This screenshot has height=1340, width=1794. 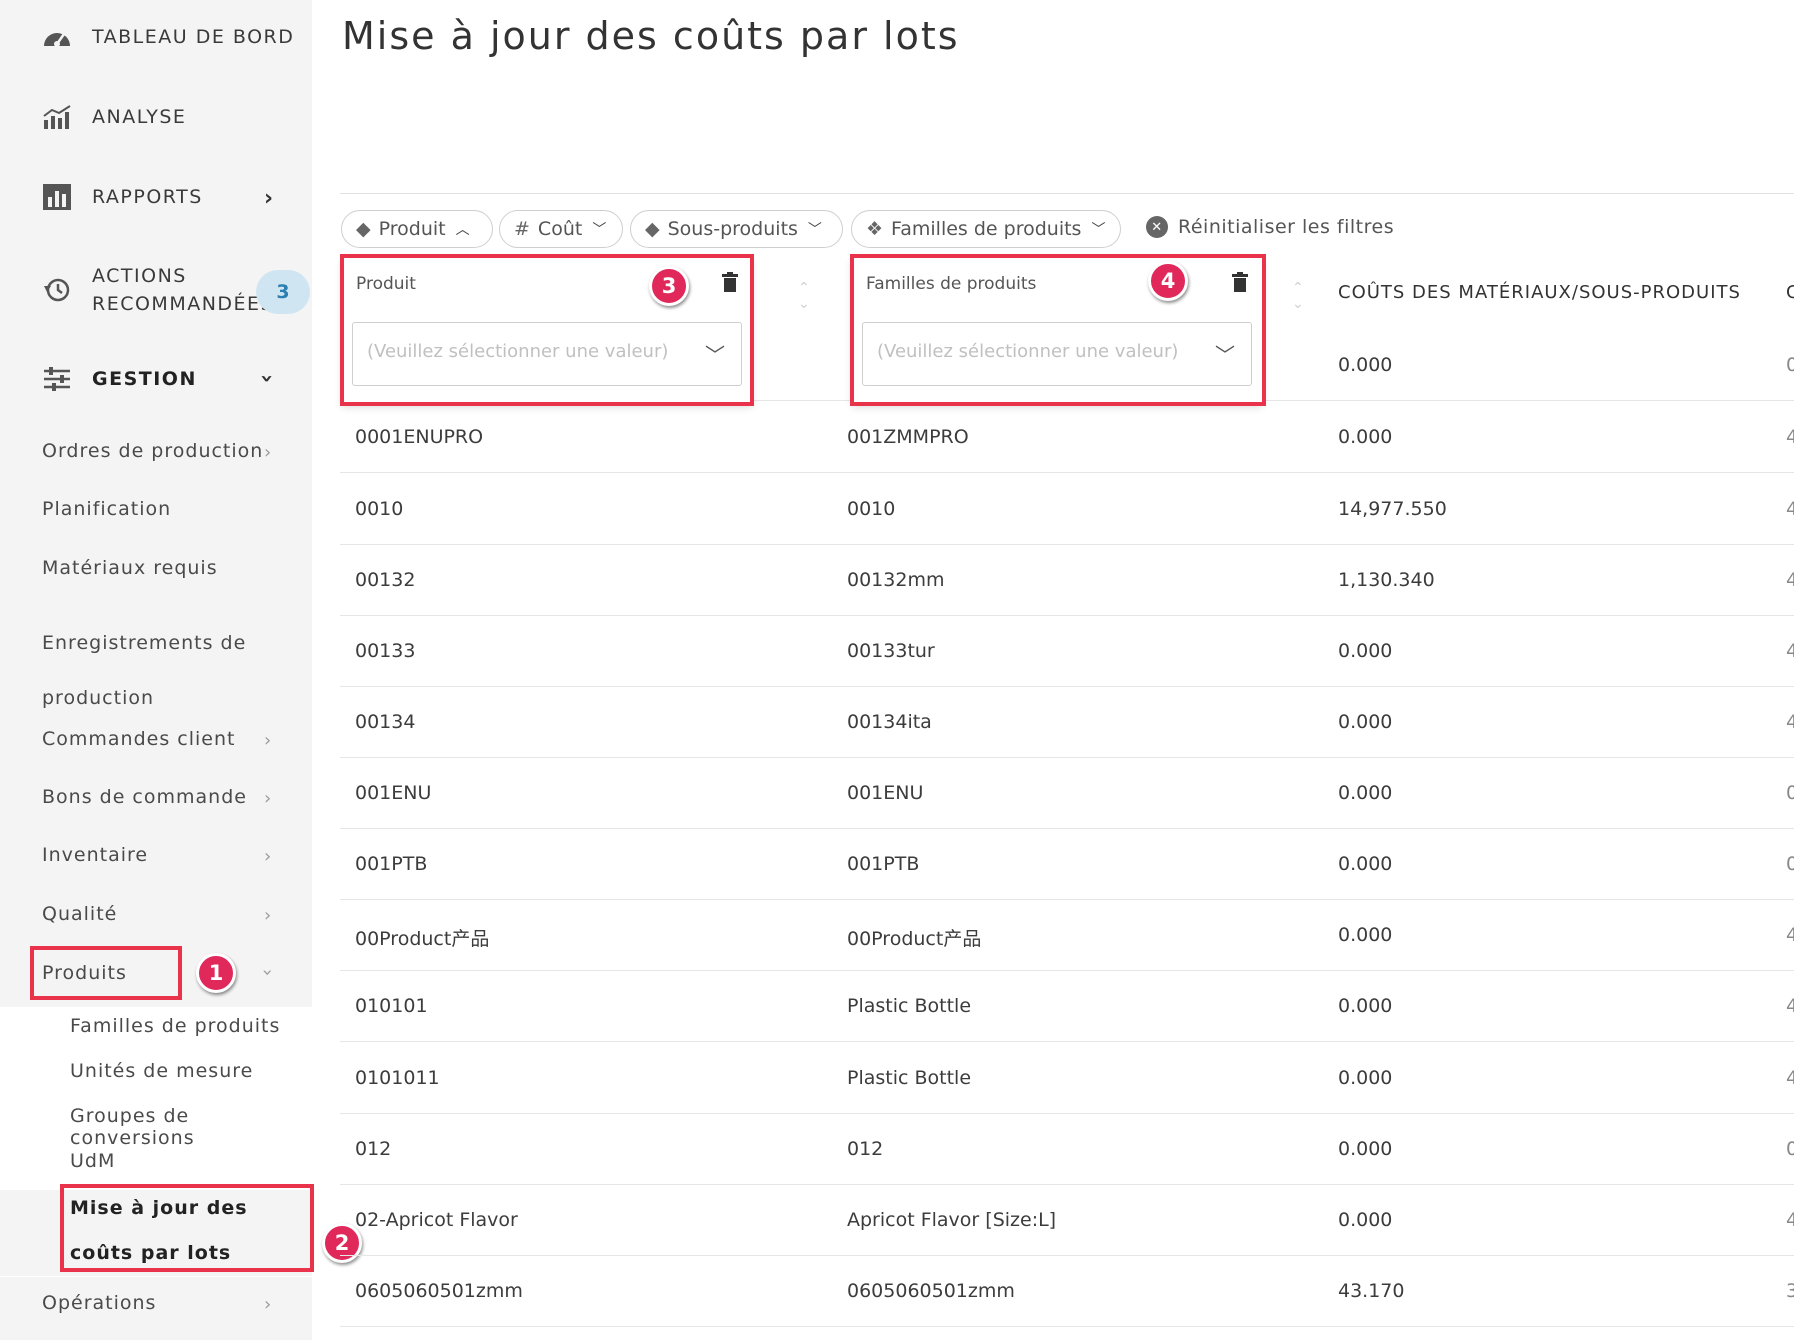 What do you see at coordinates (57, 290) in the screenshot?
I see `history-clock-icon` at bounding box center [57, 290].